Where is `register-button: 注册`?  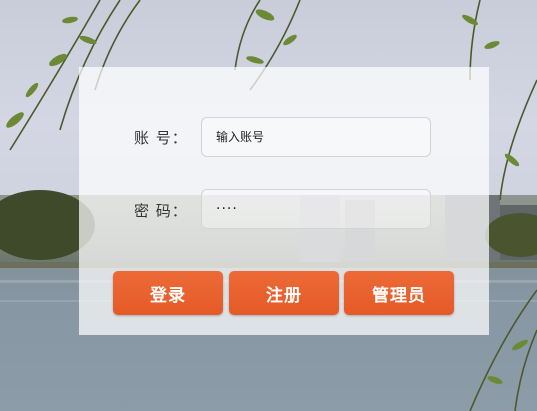
register-button: 注册 is located at coordinates (284, 293).